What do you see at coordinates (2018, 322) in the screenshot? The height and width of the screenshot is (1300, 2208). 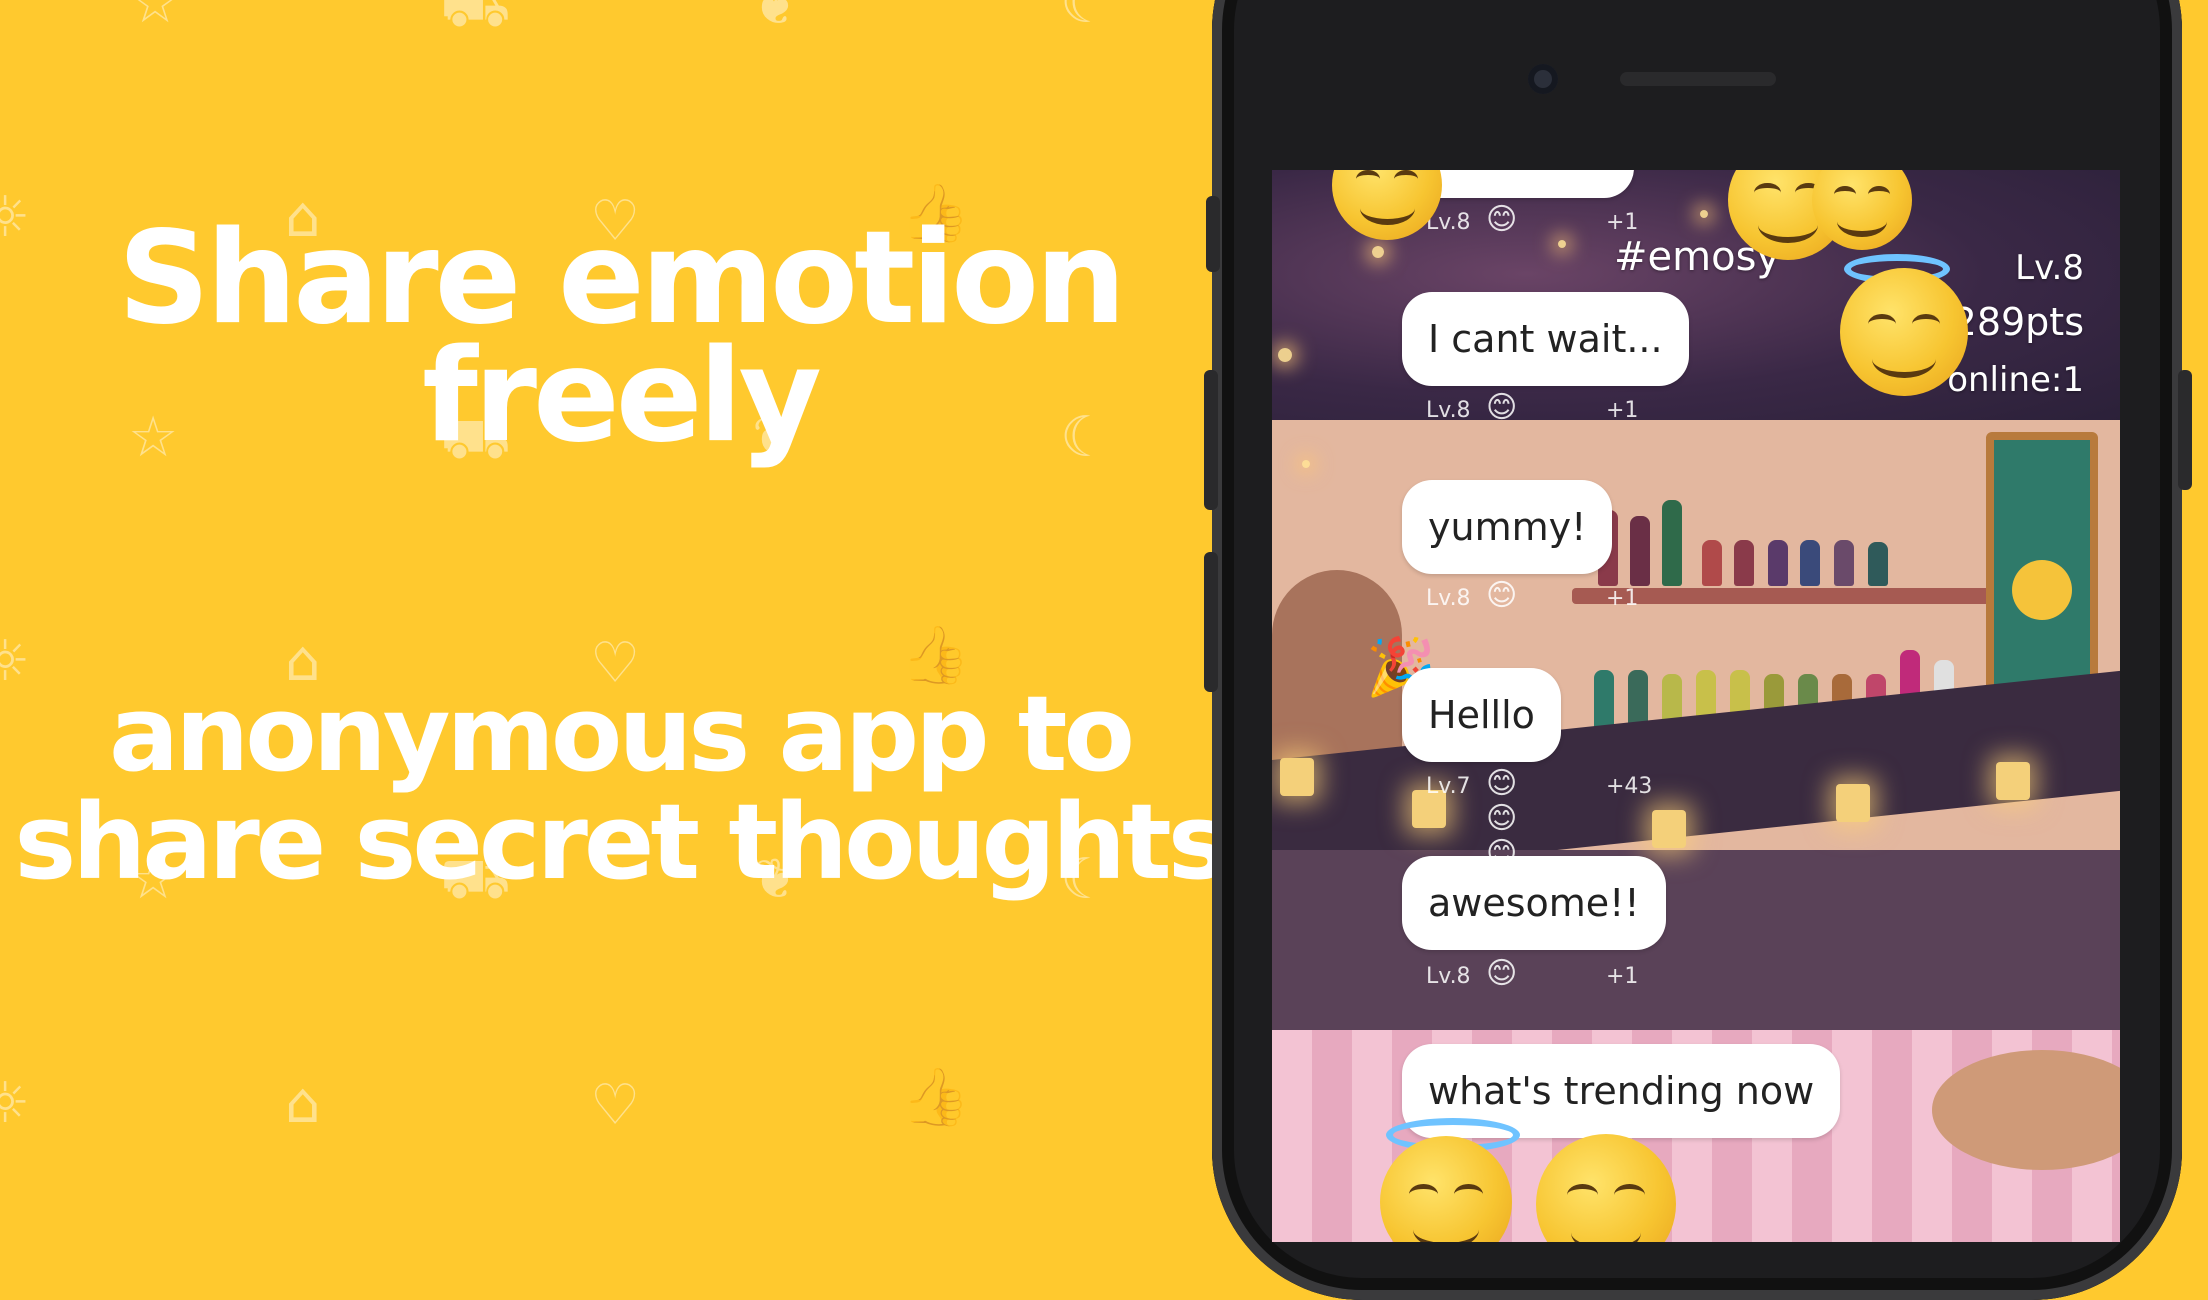 I see `user-points: 289pts` at bounding box center [2018, 322].